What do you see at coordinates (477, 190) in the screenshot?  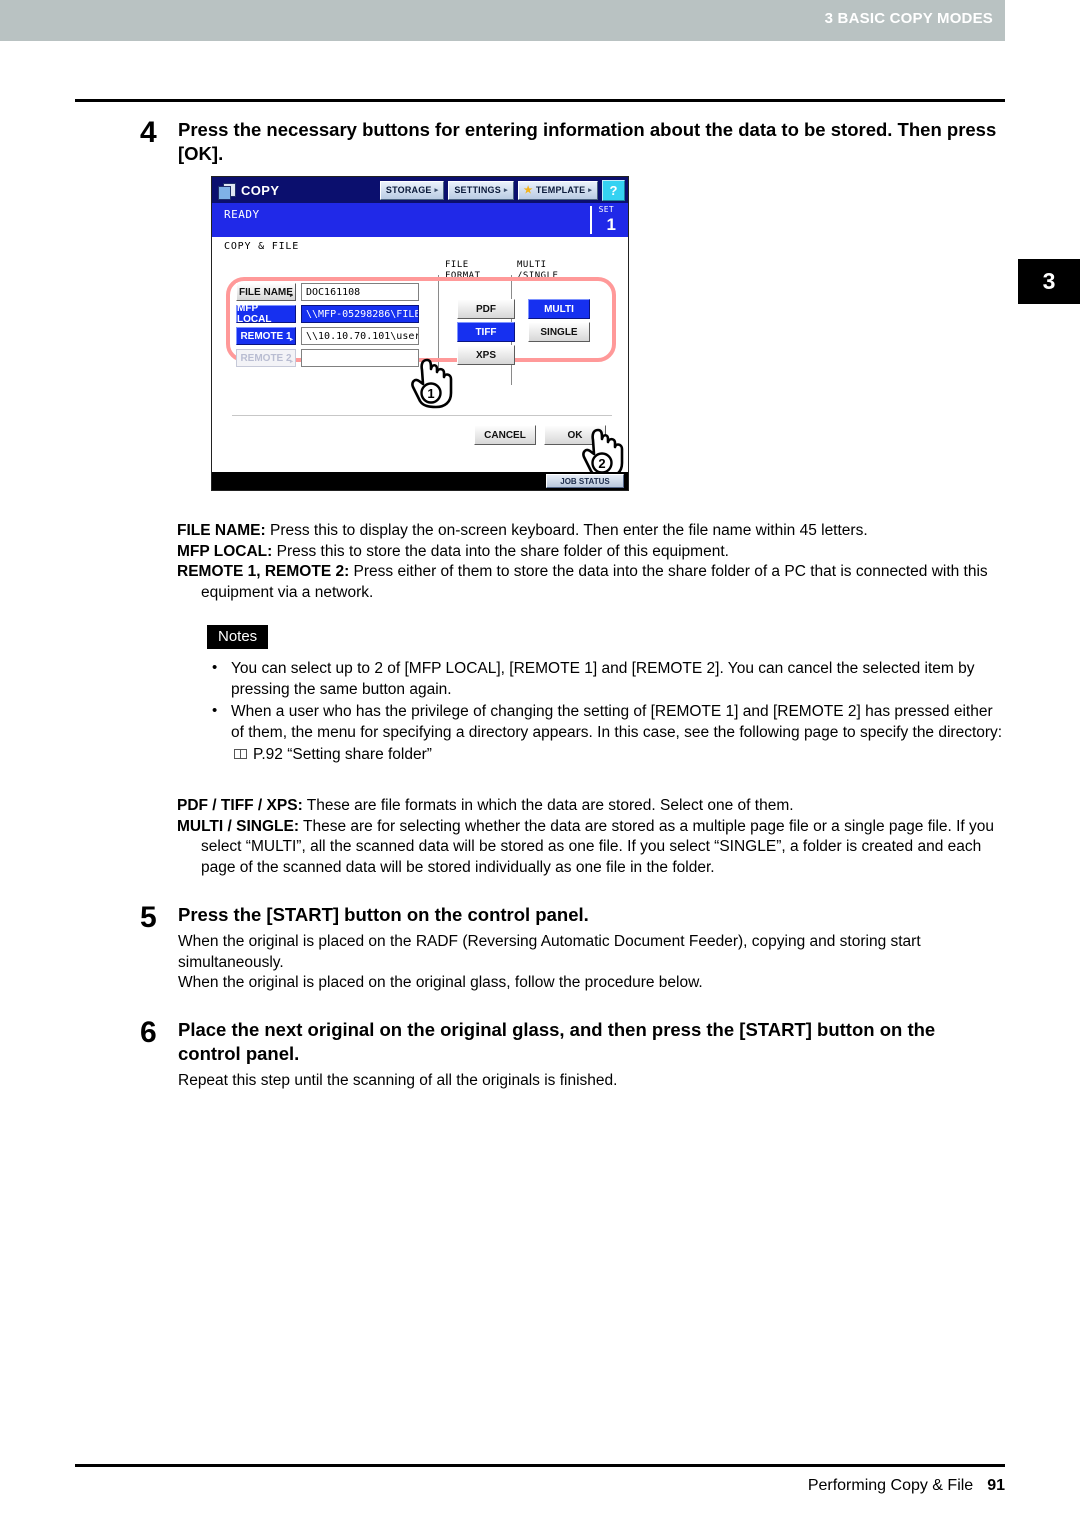 I see `toolbar-button-settings-label: SETTINGS` at bounding box center [477, 190].